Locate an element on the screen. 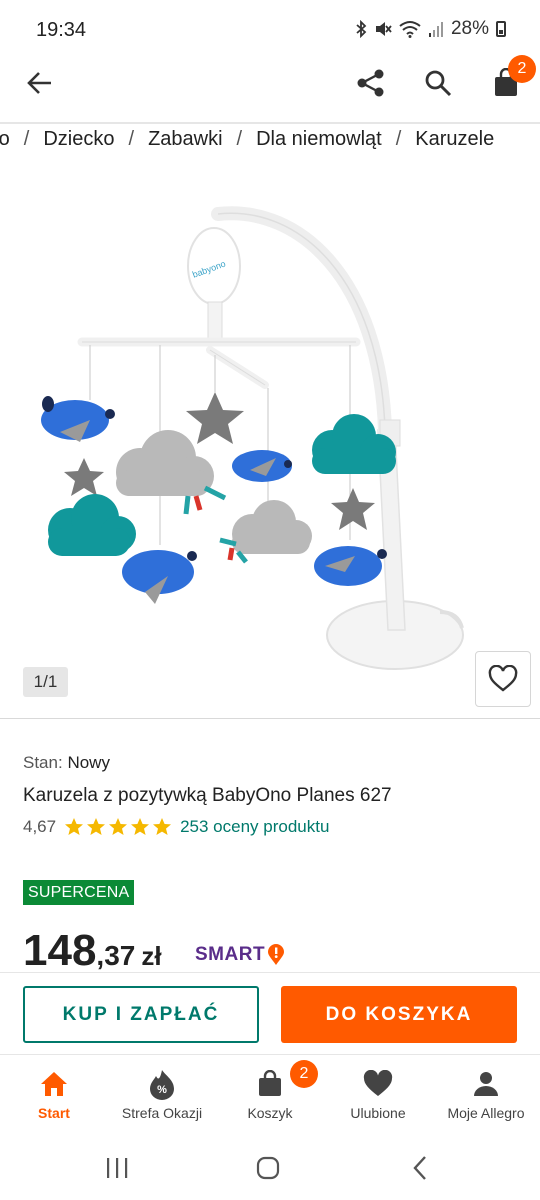  search-button is located at coordinates (438, 83).